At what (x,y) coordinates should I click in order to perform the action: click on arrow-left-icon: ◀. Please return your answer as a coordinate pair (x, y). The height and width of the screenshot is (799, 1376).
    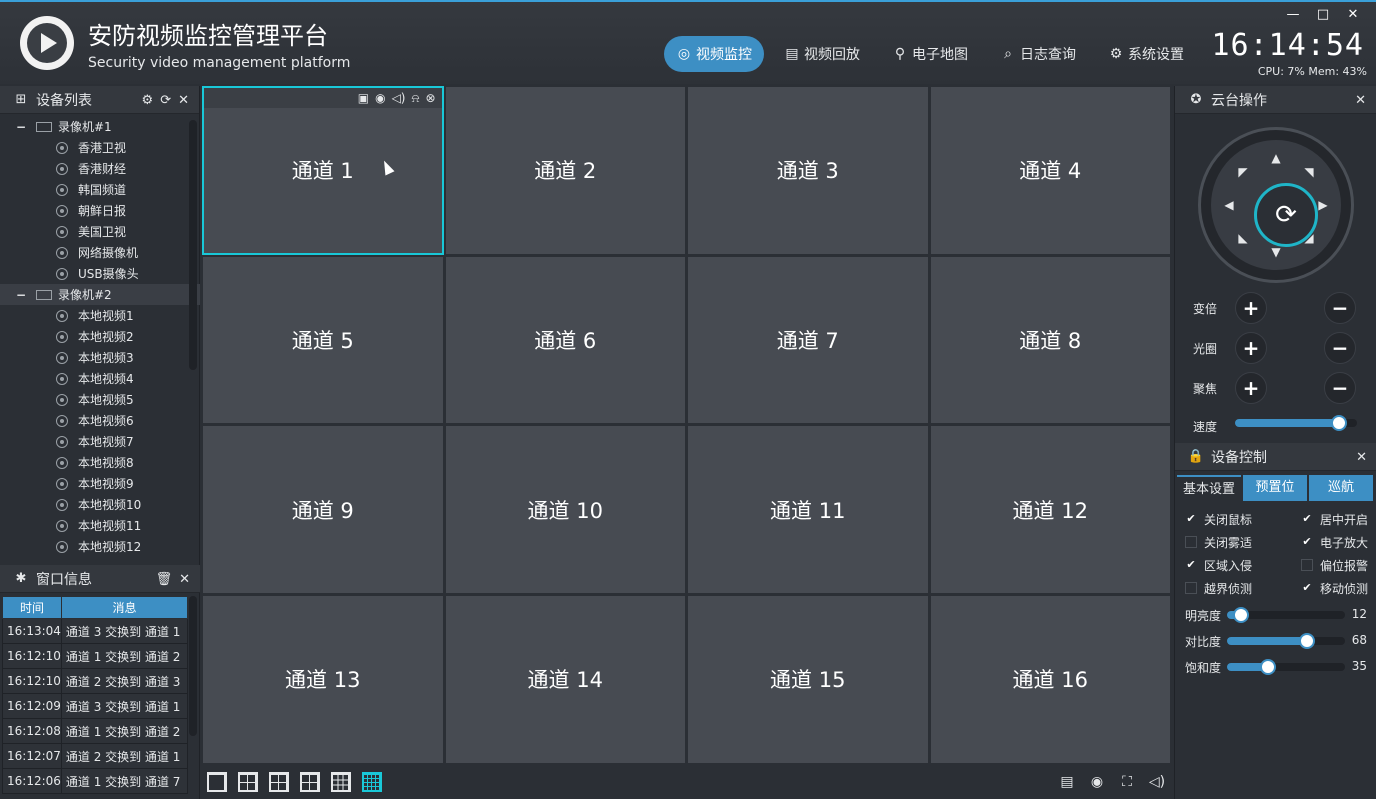
    Looking at the image, I should click on (1229, 205).